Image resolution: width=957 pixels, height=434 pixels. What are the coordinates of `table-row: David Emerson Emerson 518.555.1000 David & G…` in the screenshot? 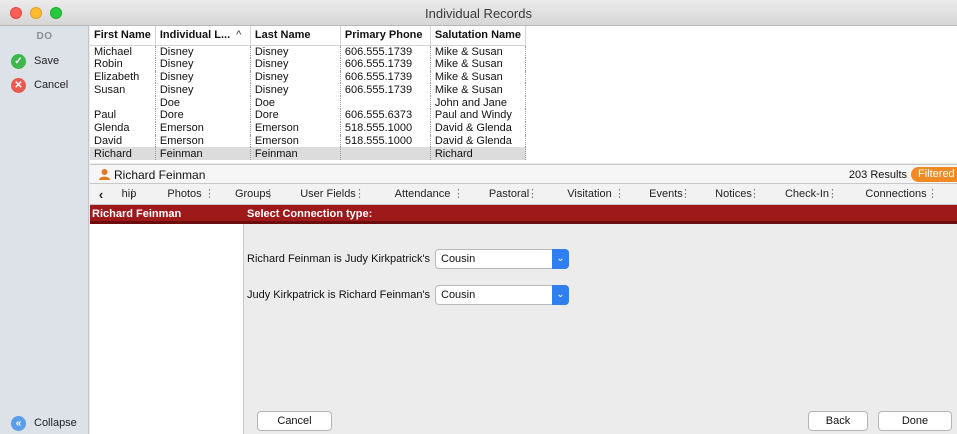 It's located at (308, 141).